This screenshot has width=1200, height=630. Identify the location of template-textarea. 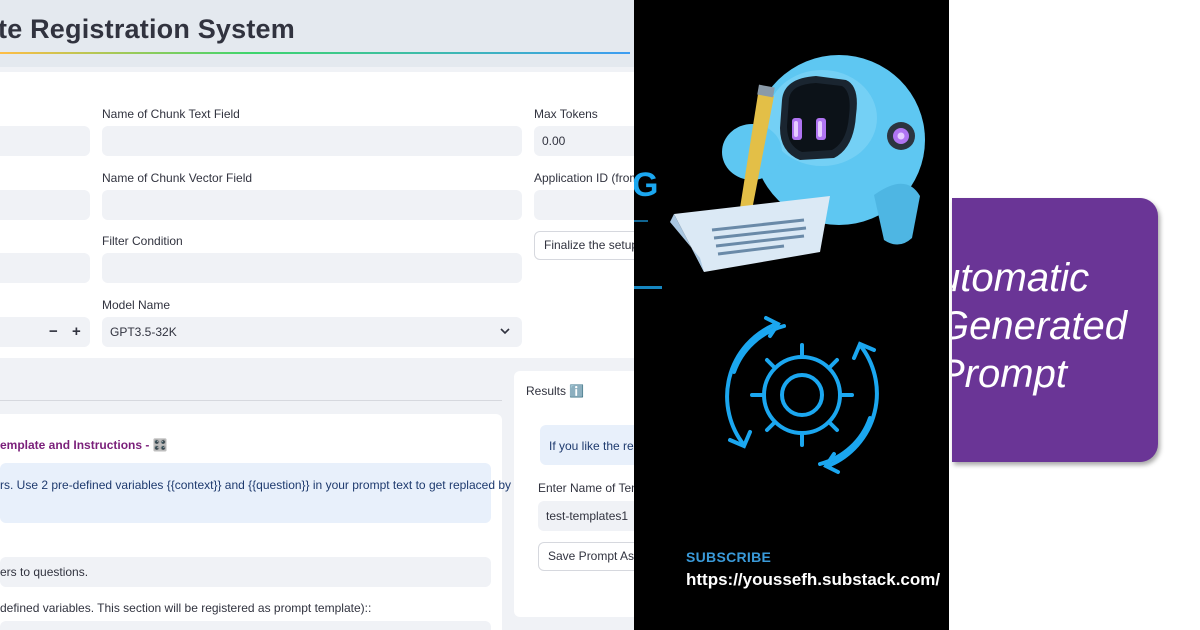
(245, 625).